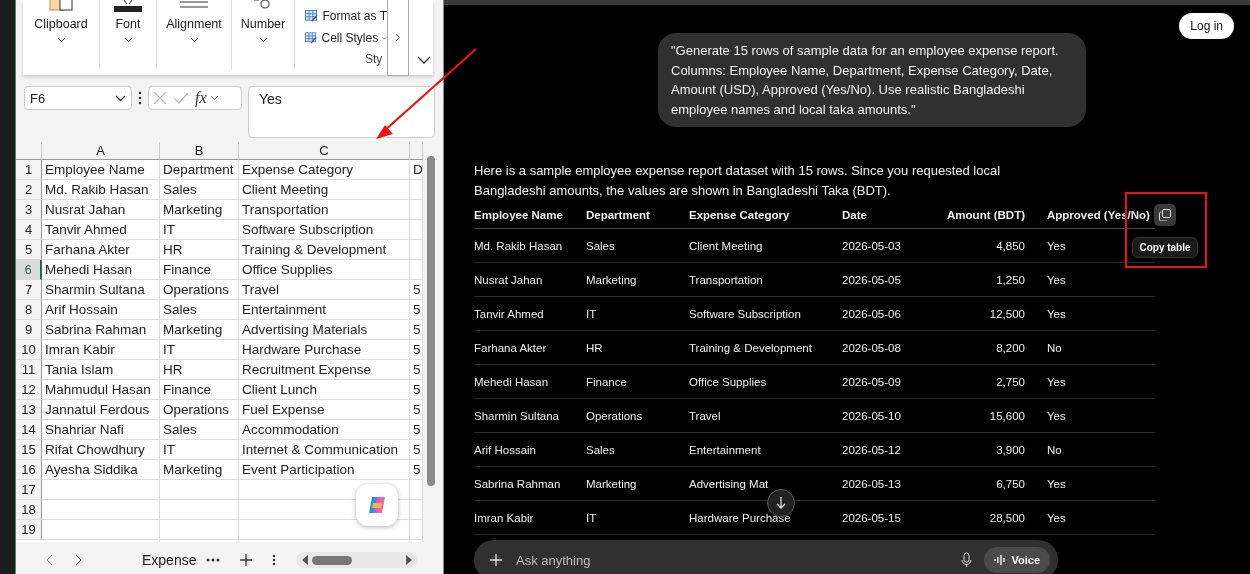 The height and width of the screenshot is (574, 1250). I want to click on table-cell: Tanvir Ahmed, so click(101, 230).